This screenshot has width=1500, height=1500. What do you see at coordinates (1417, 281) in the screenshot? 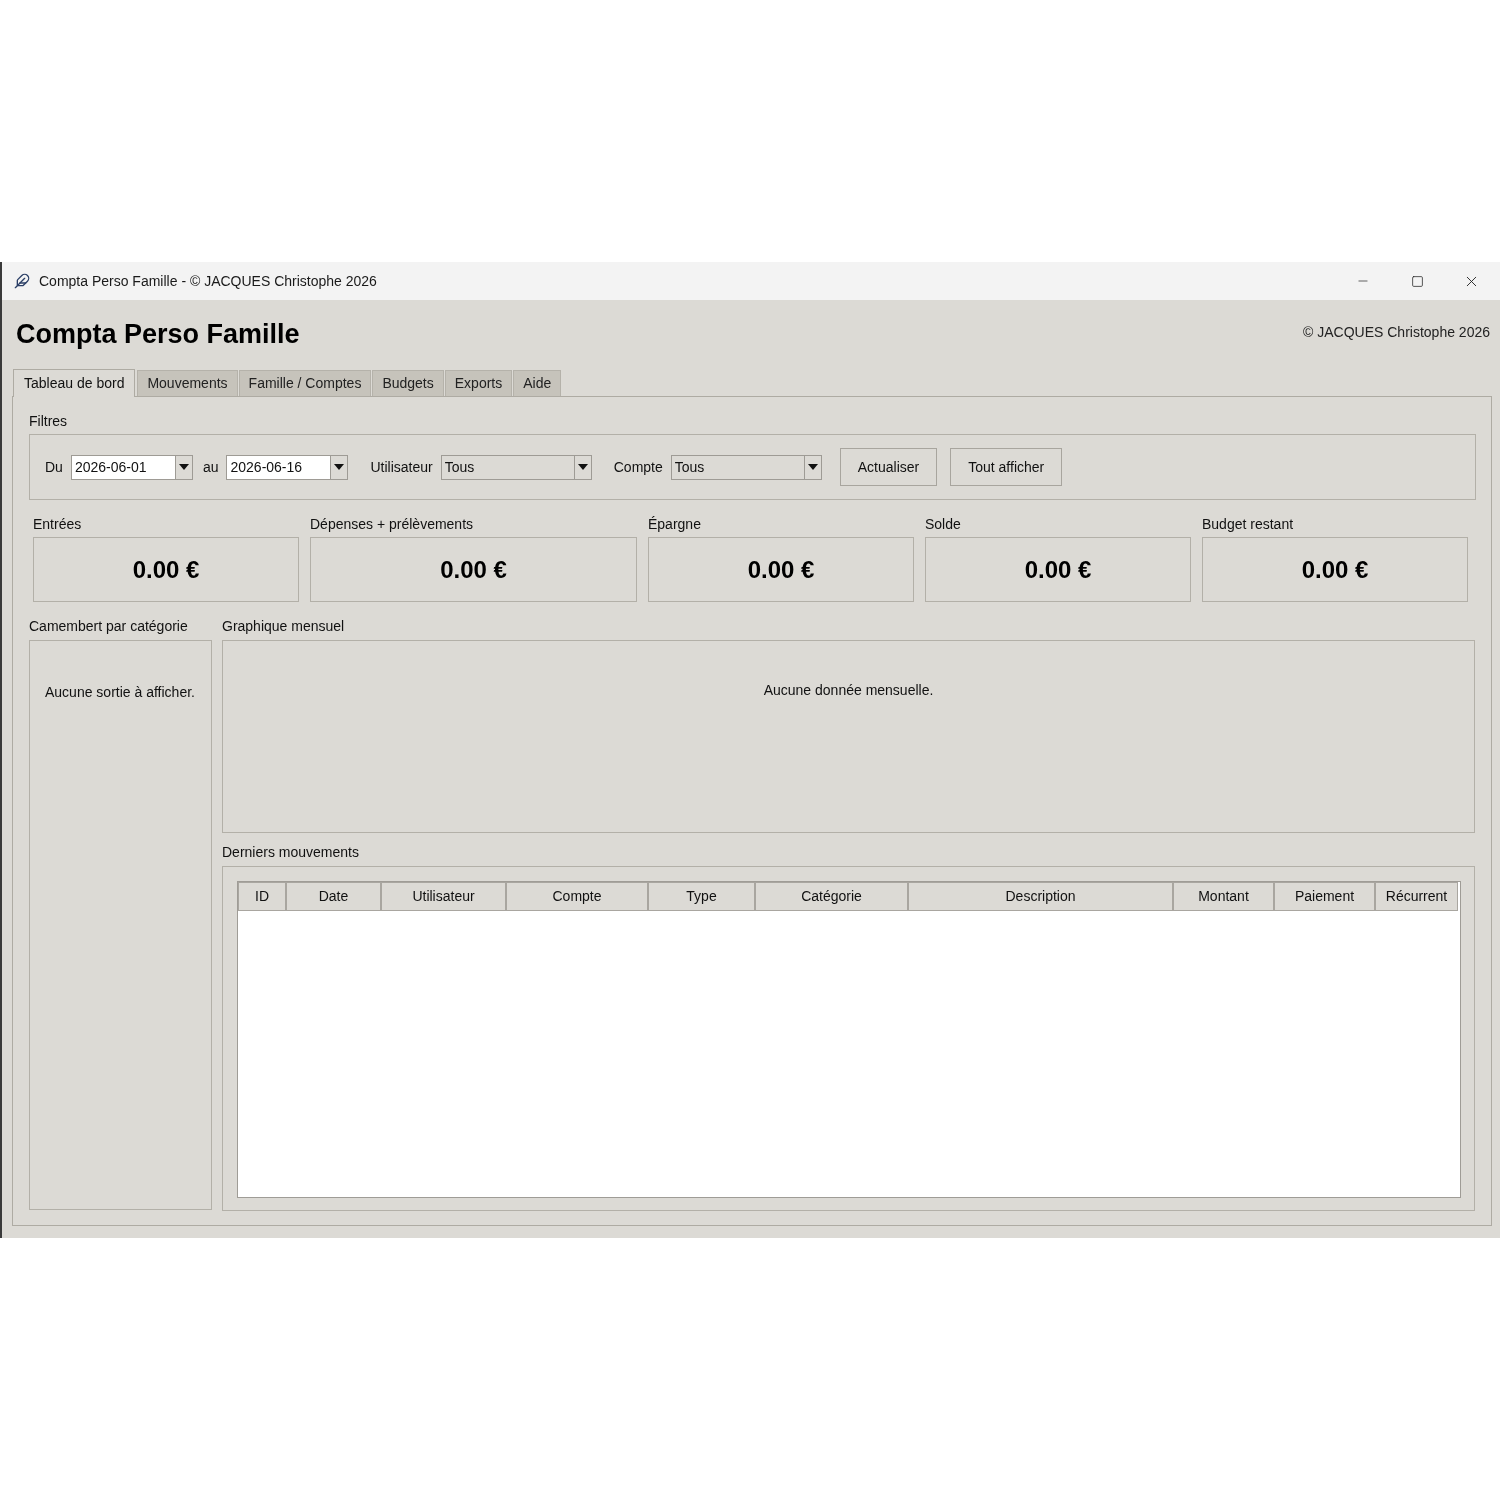
I see `maximize-icon` at bounding box center [1417, 281].